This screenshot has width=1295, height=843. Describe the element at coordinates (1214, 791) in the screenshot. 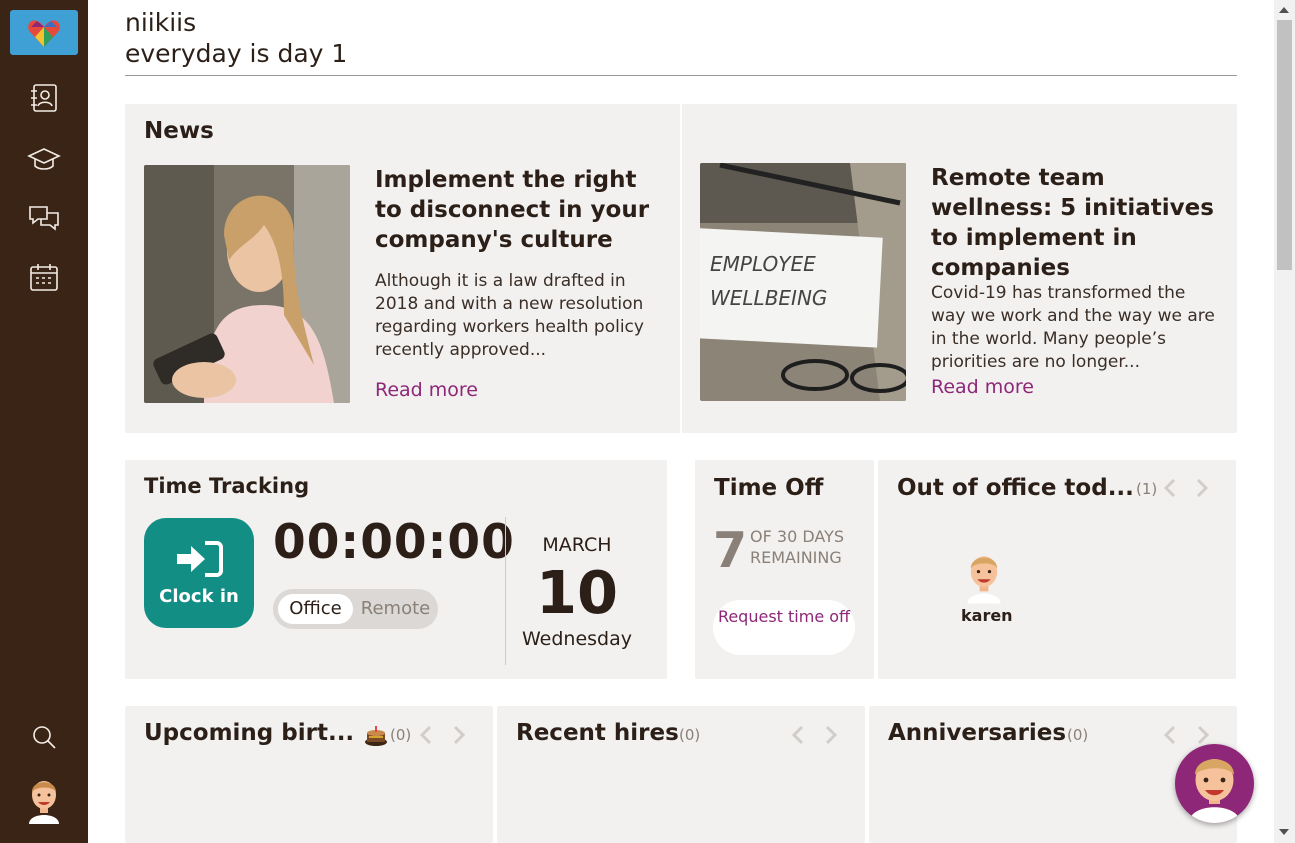

I see `assistant-avatar-icon` at that location.